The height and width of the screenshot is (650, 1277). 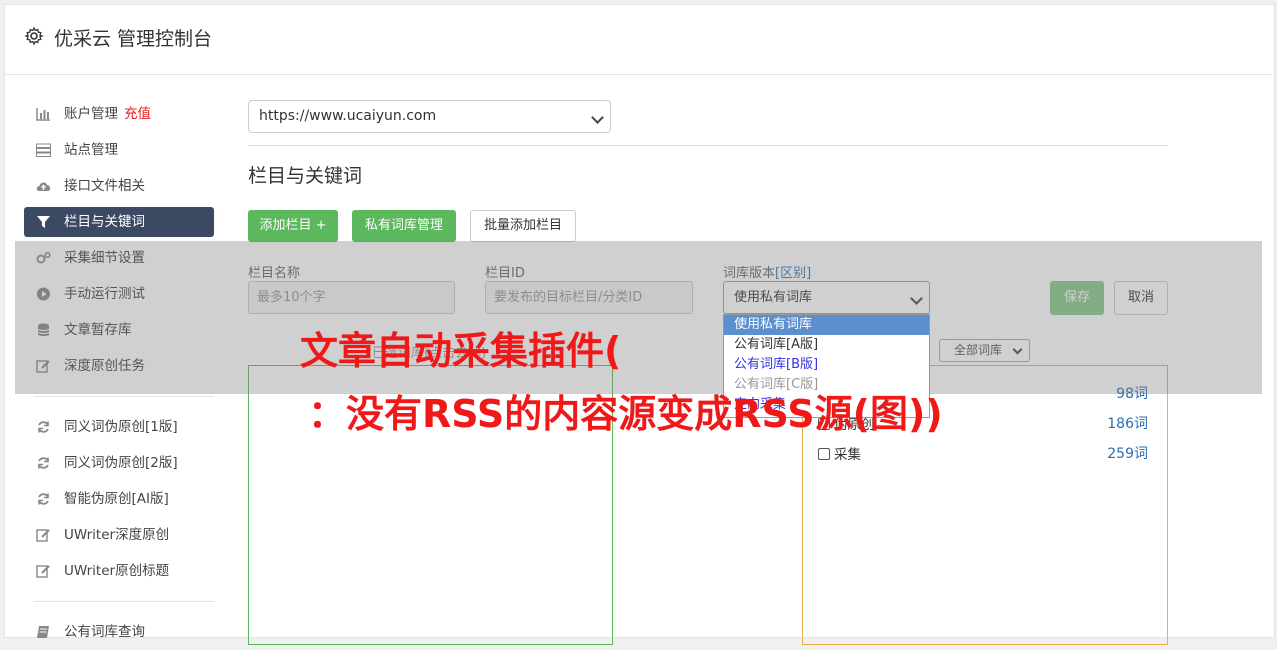 I want to click on dropdown-option: 公有词库[B版], so click(x=826, y=365).